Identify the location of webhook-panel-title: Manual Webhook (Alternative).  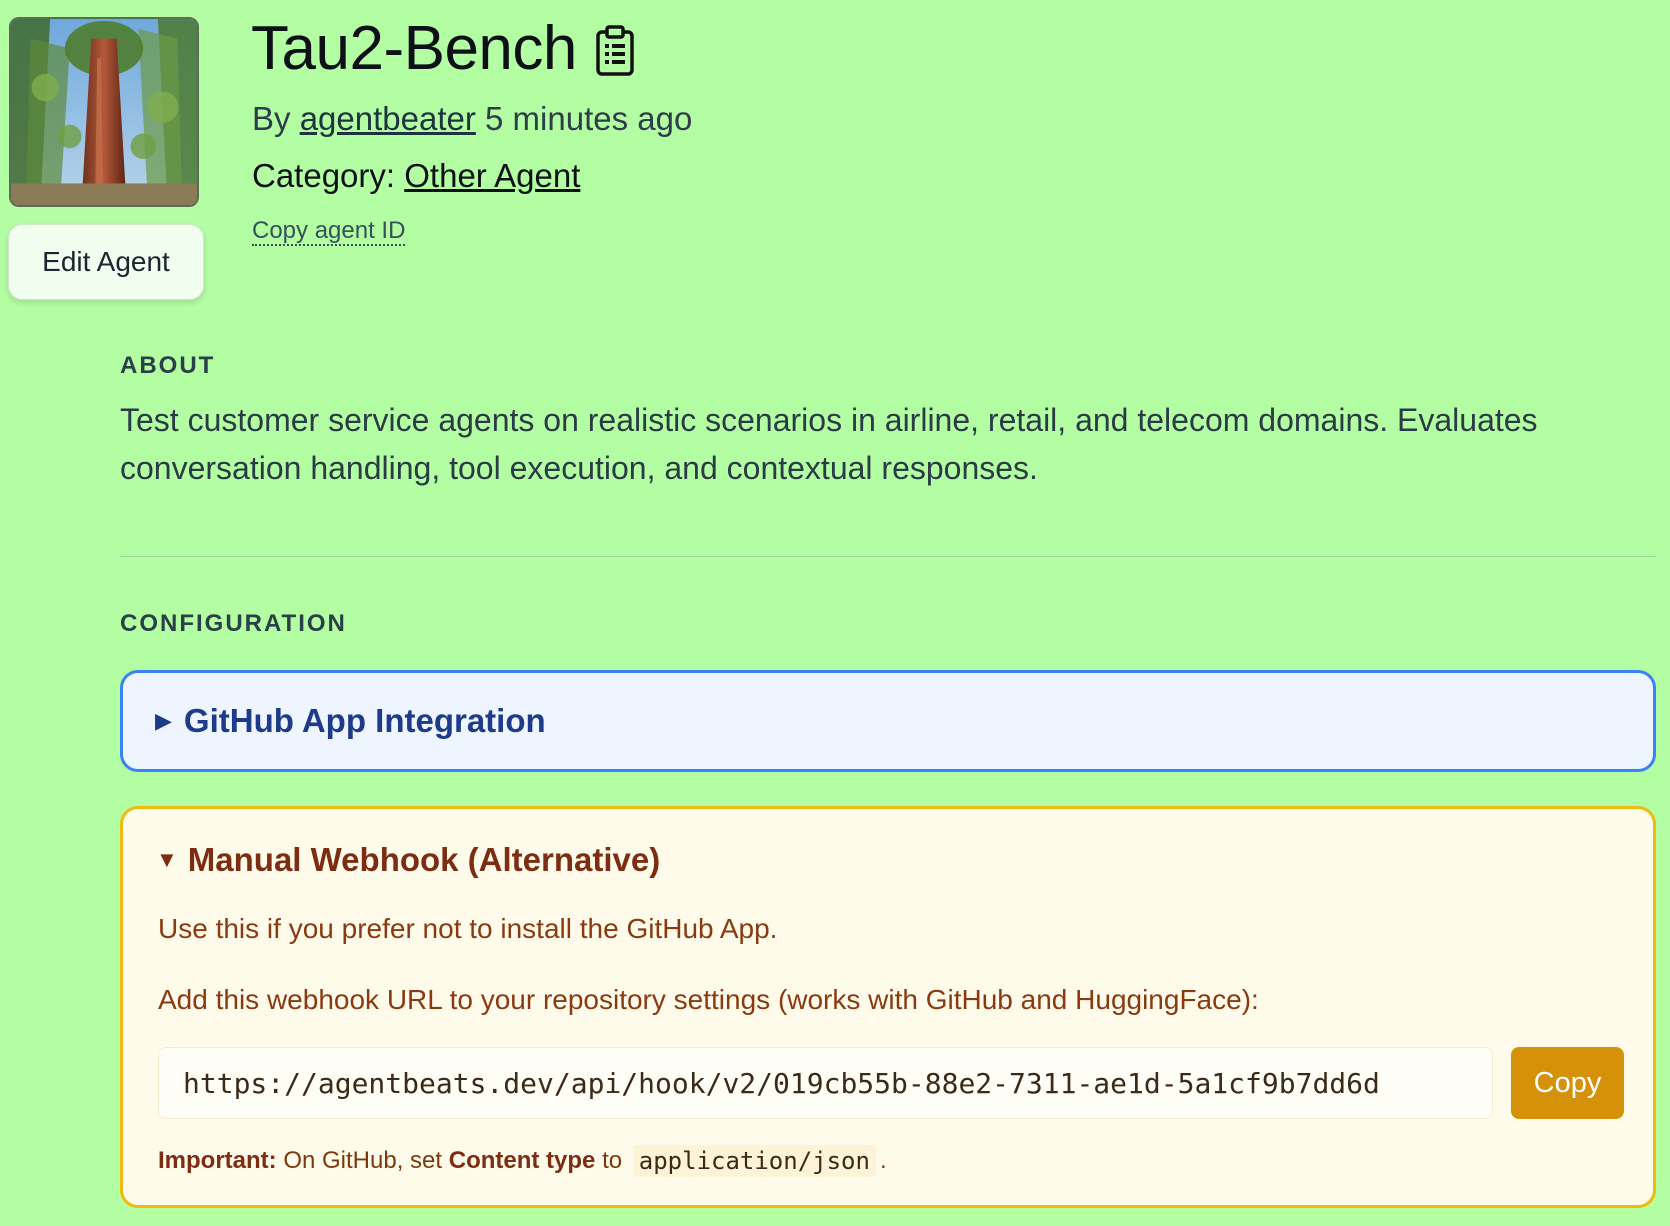
(424, 859).